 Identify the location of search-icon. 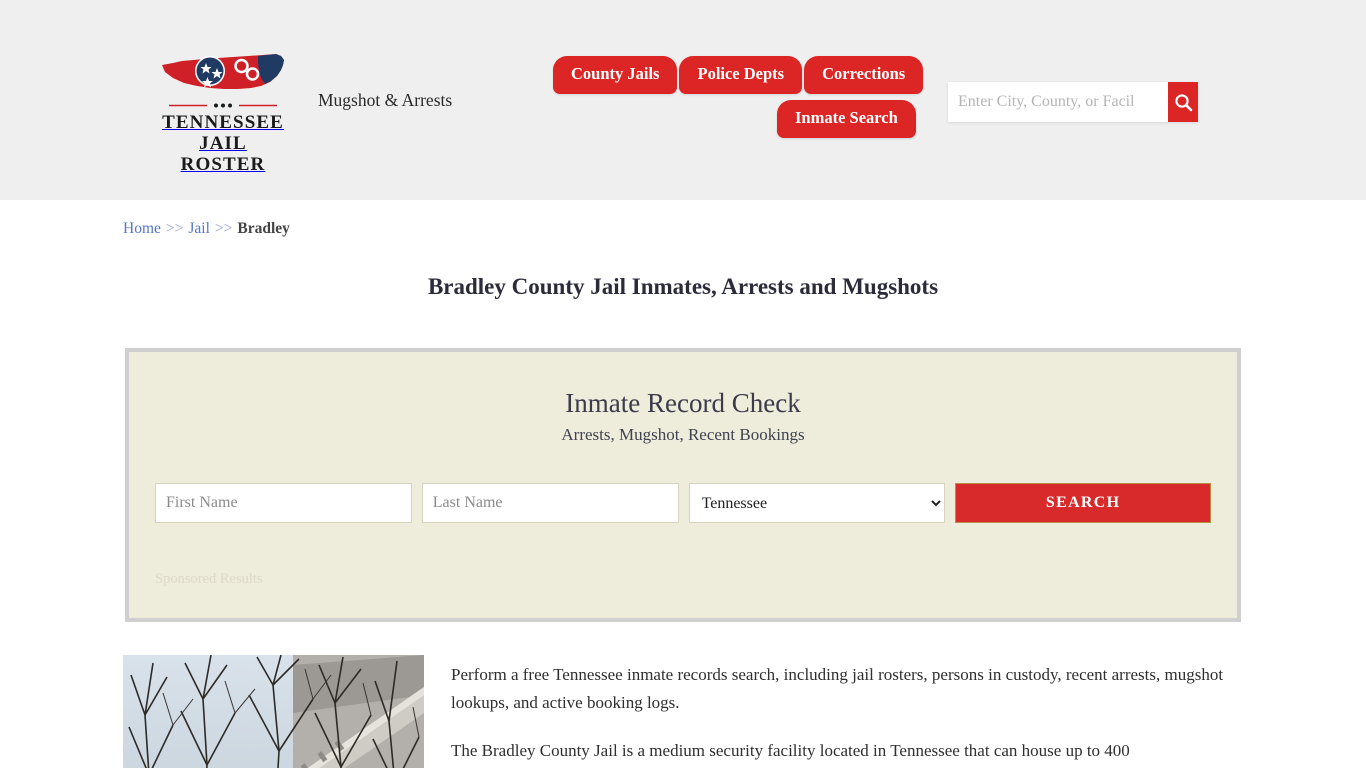
(1183, 102).